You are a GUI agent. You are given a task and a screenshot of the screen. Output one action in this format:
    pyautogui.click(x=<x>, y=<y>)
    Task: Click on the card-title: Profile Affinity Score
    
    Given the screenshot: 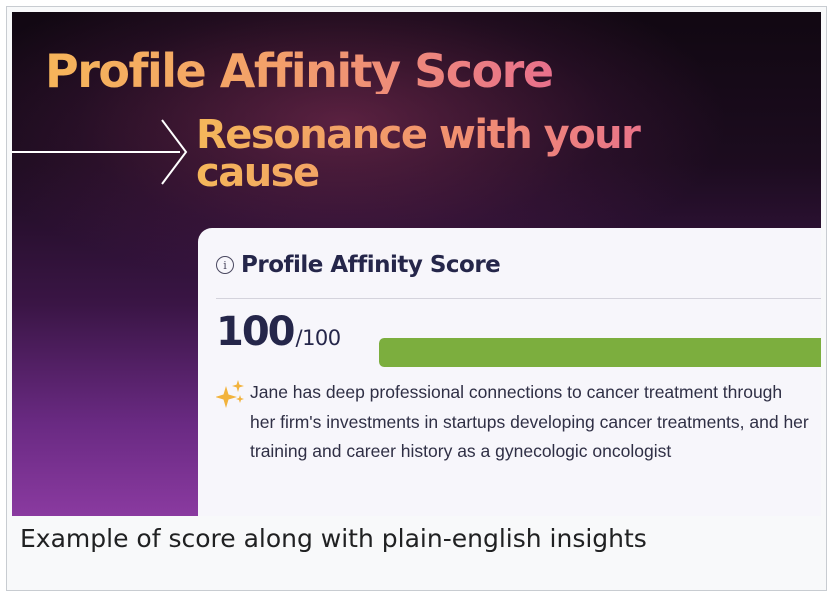 What is the action you would take?
    pyautogui.click(x=371, y=265)
    